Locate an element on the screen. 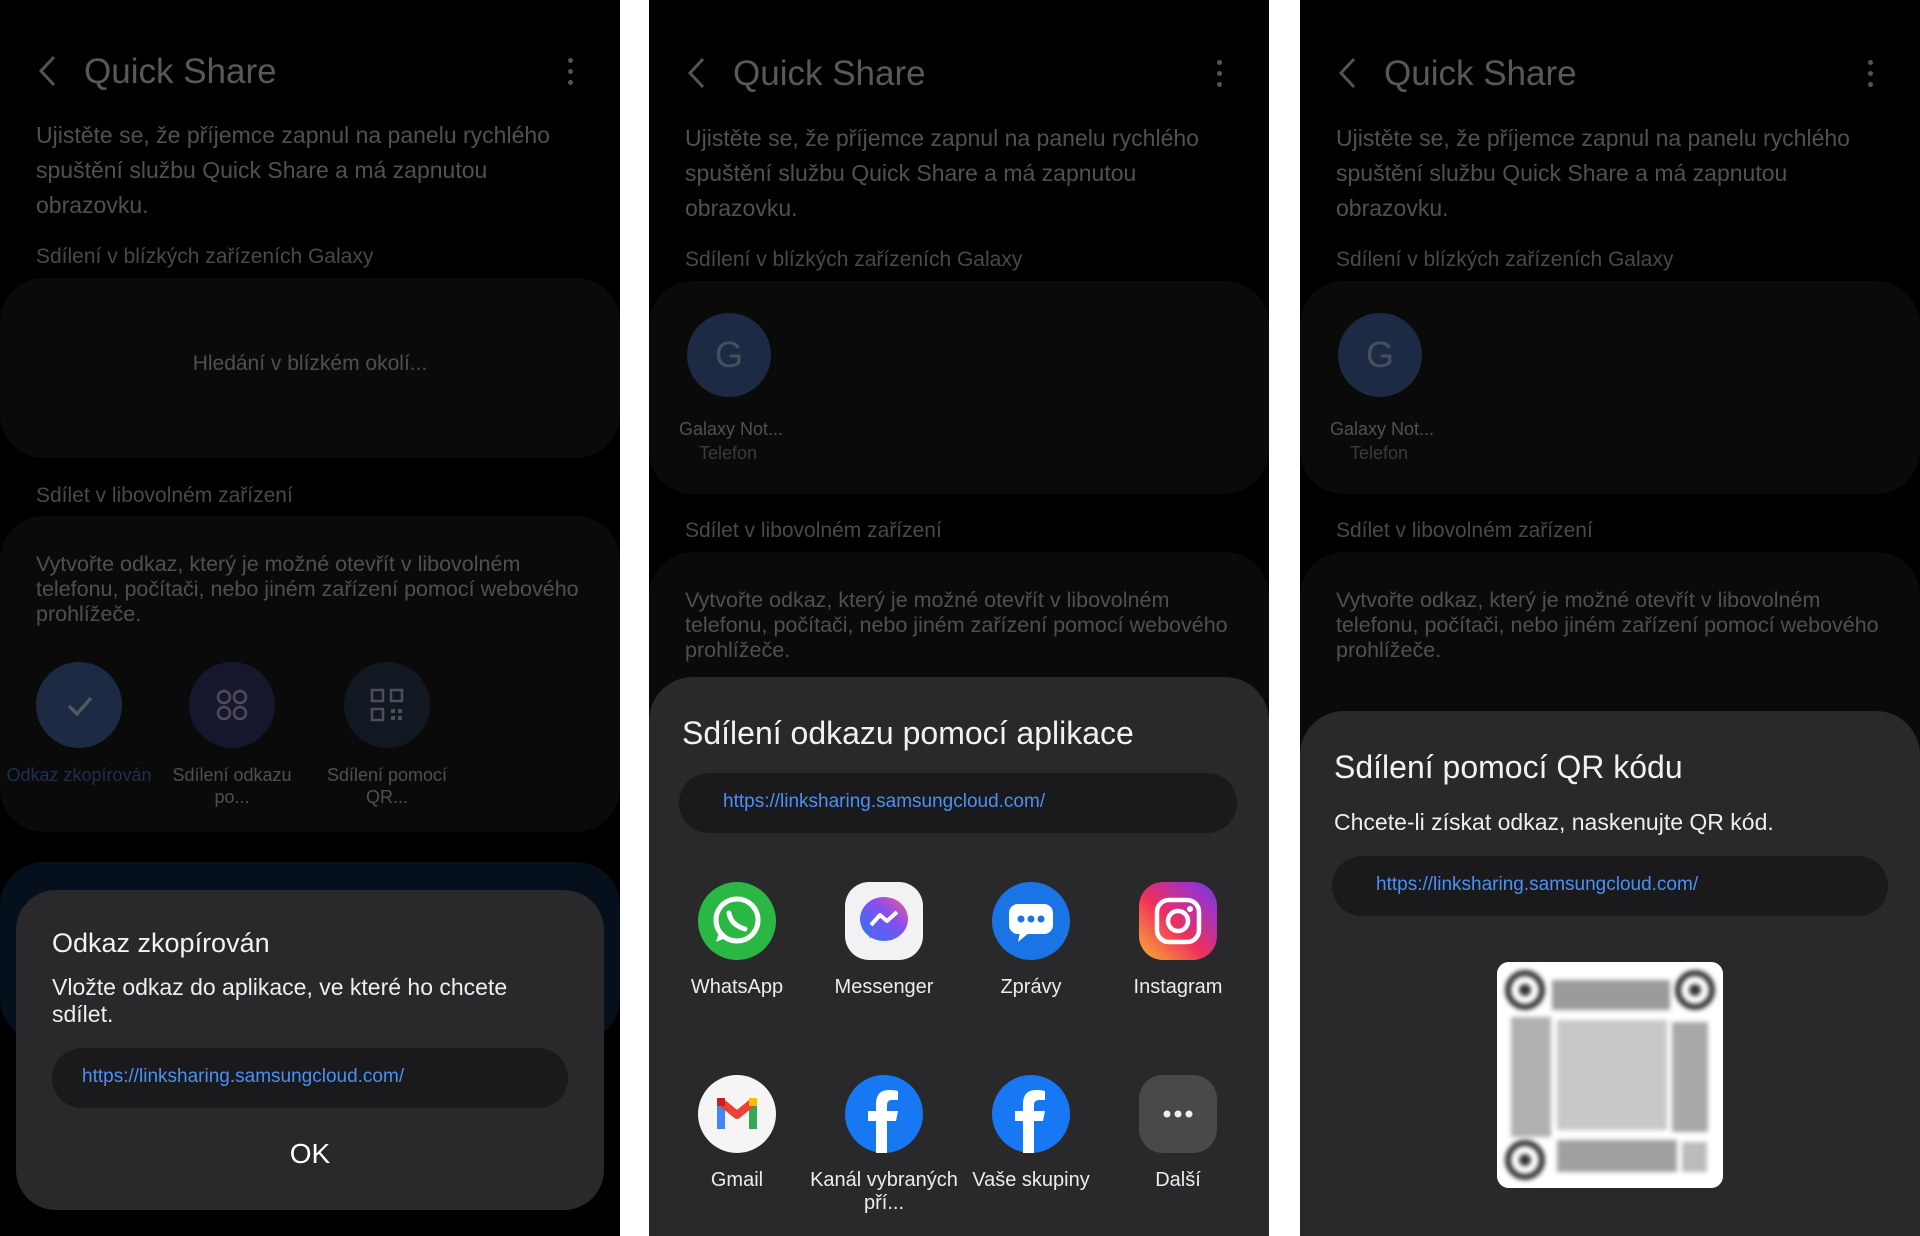  app-label: WhatsApp is located at coordinates (737, 987).